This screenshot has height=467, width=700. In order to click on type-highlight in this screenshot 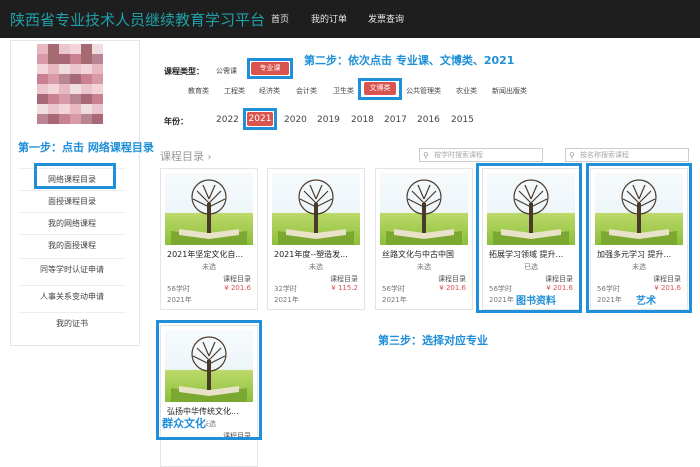, I will do `click(270, 68)`.